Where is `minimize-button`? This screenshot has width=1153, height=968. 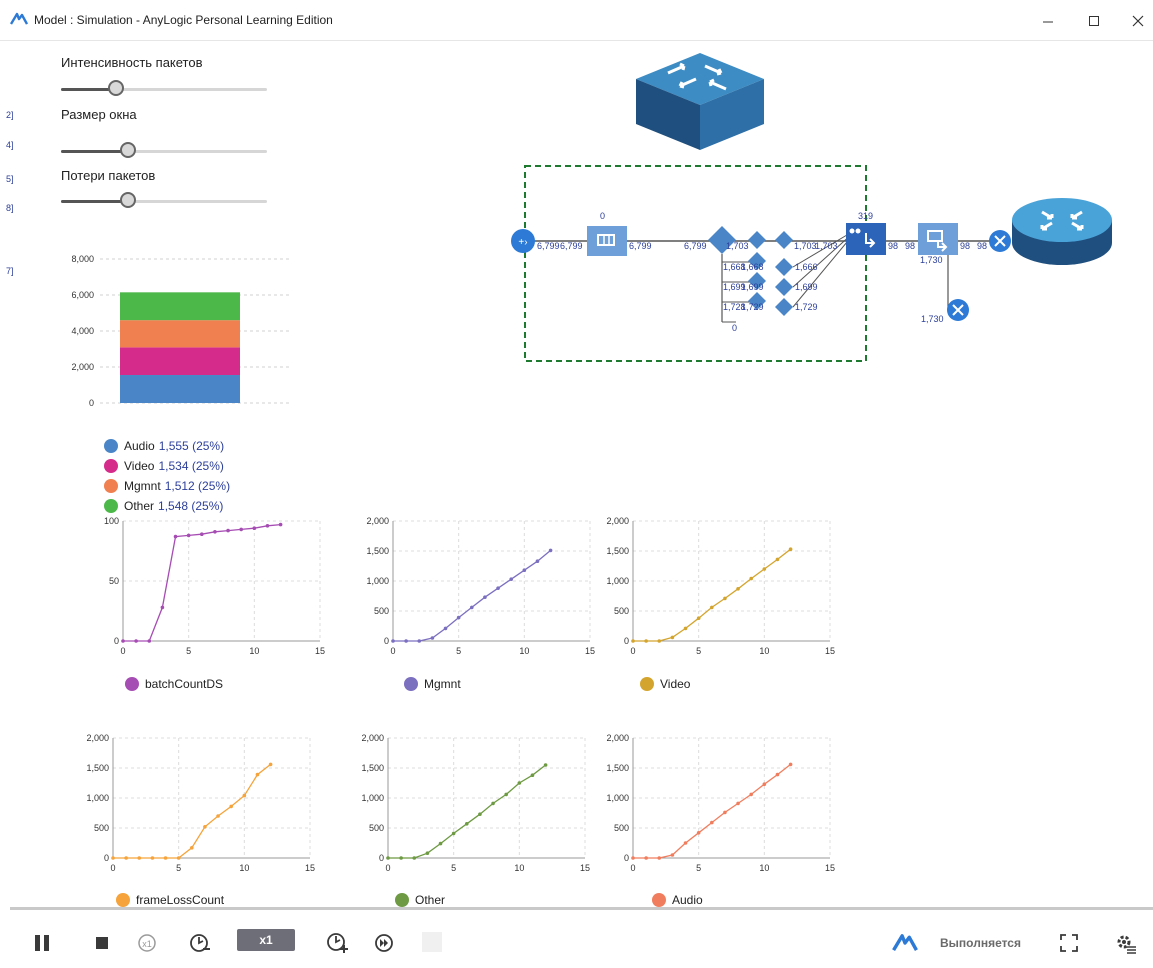 minimize-button is located at coordinates (1048, 21).